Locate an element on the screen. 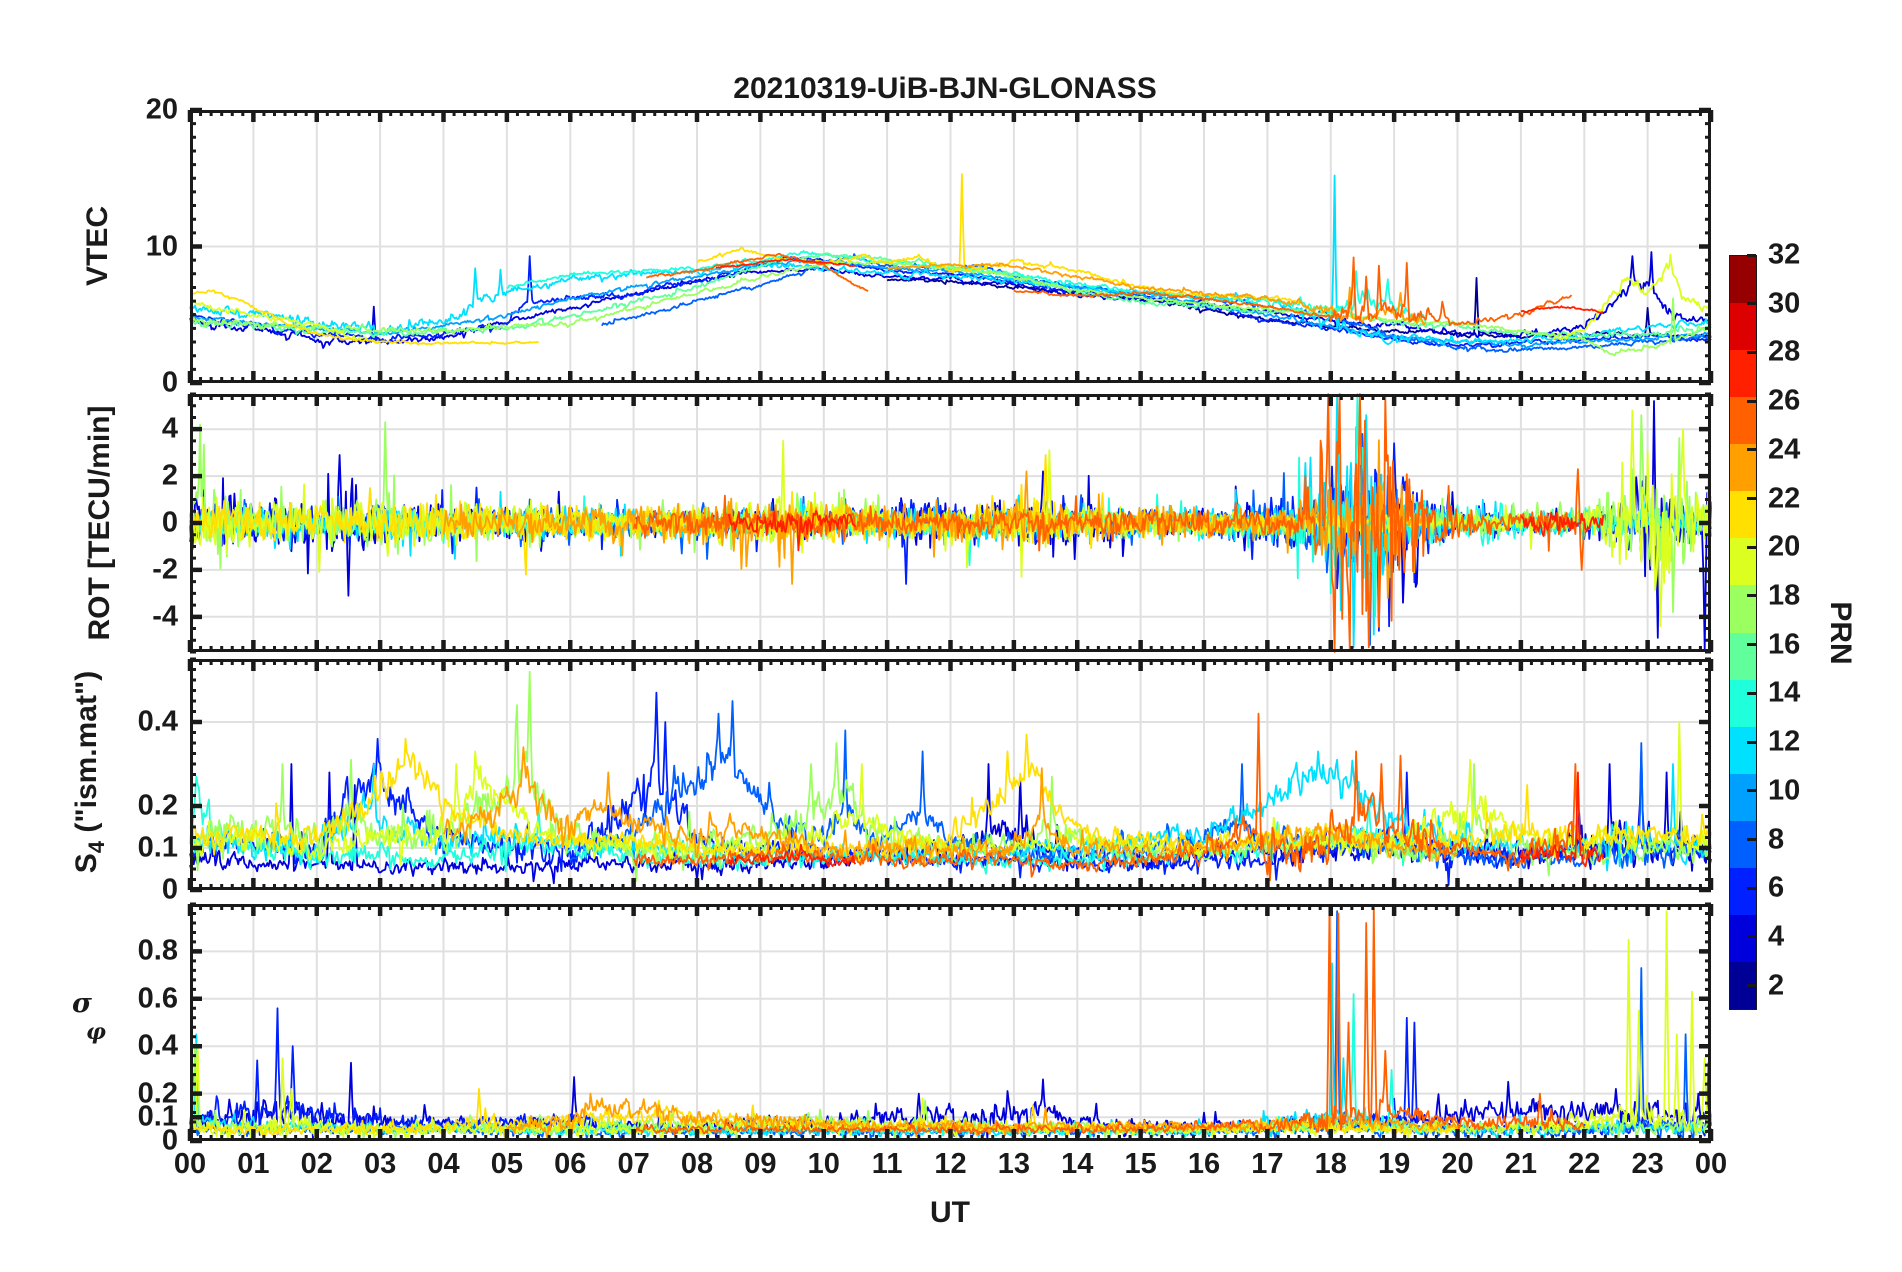  y-tick-label: -2 is located at coordinates (165, 569).